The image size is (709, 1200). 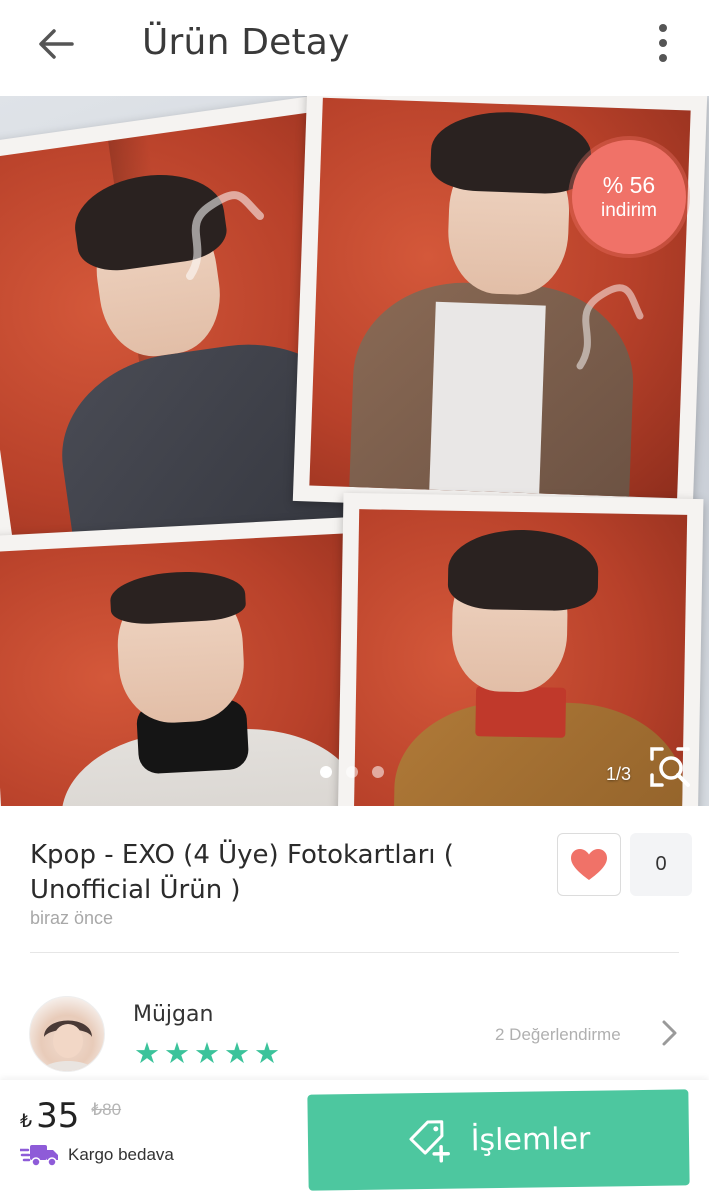 What do you see at coordinates (530, 1139) in the screenshot?
I see `actions-label: İşlemler` at bounding box center [530, 1139].